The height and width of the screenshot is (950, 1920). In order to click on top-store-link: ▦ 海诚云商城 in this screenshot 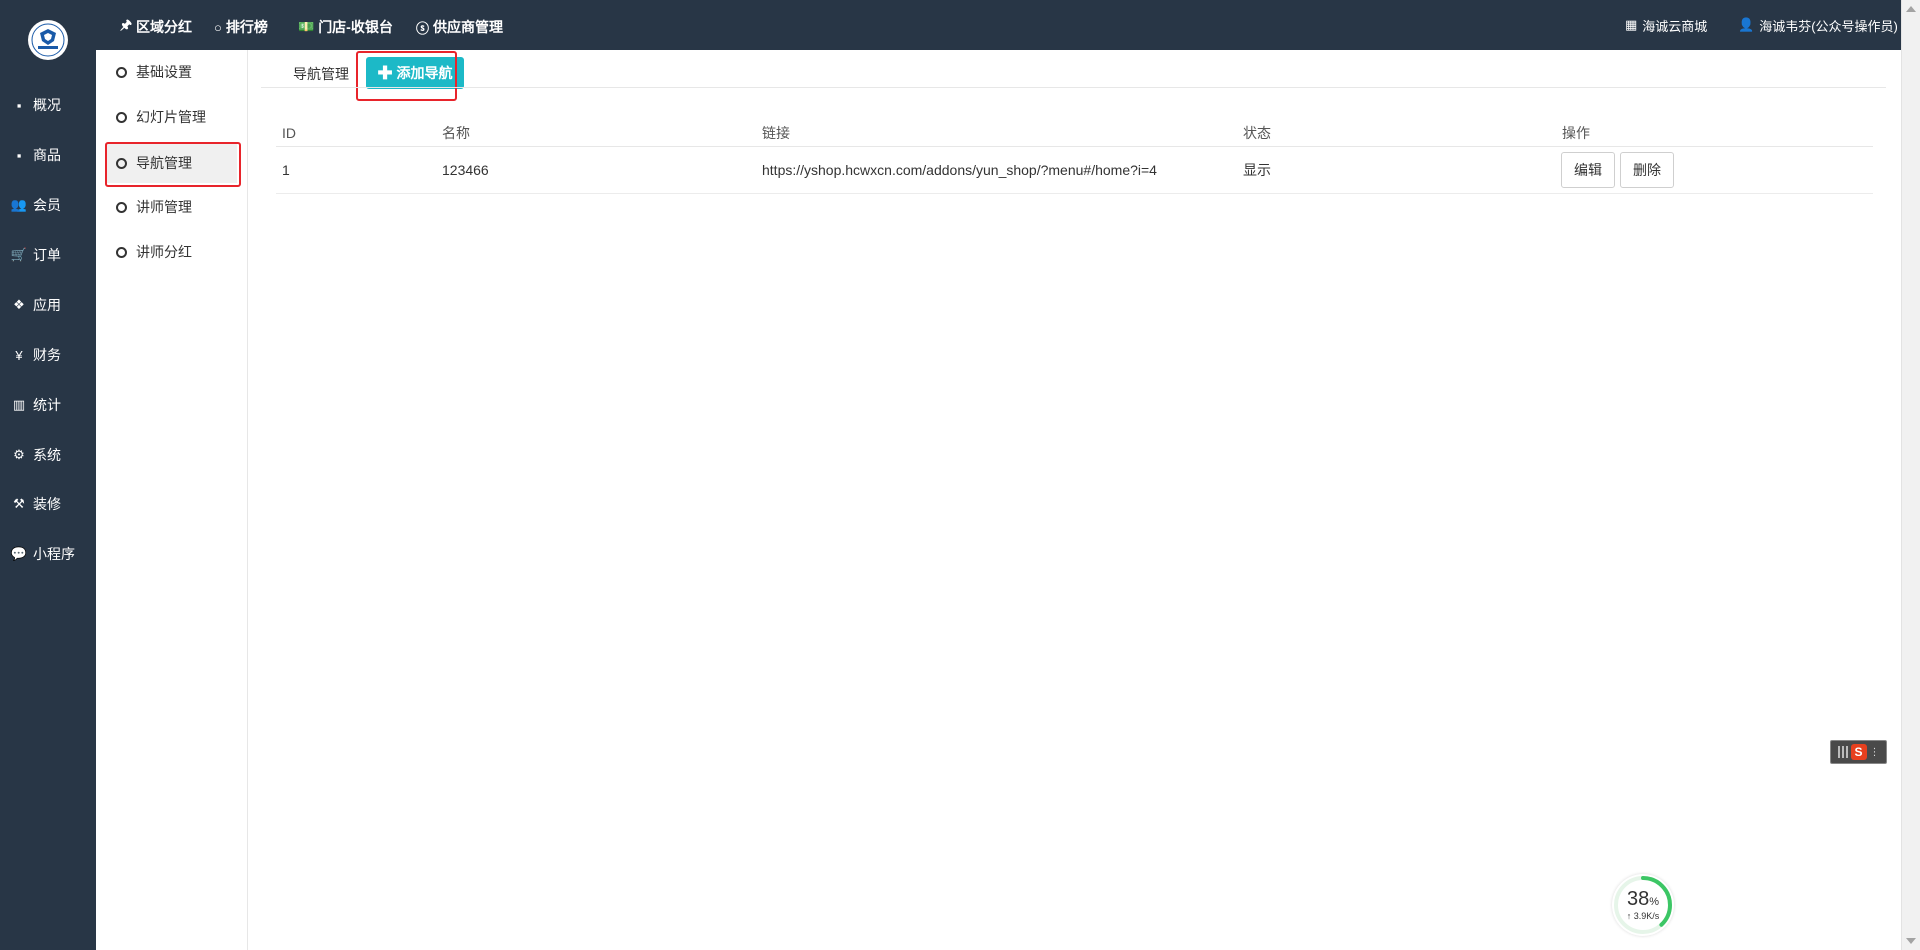, I will do `click(1666, 25)`.